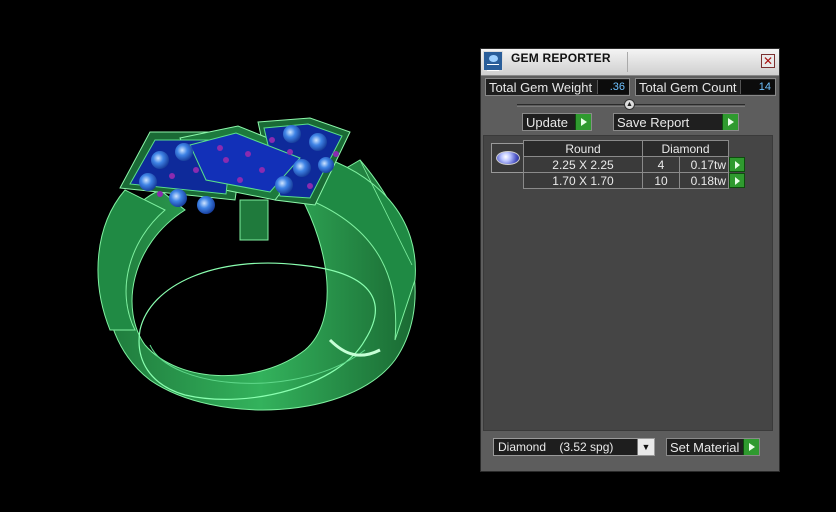  I want to click on gem-reporter-icon, so click(493, 61).